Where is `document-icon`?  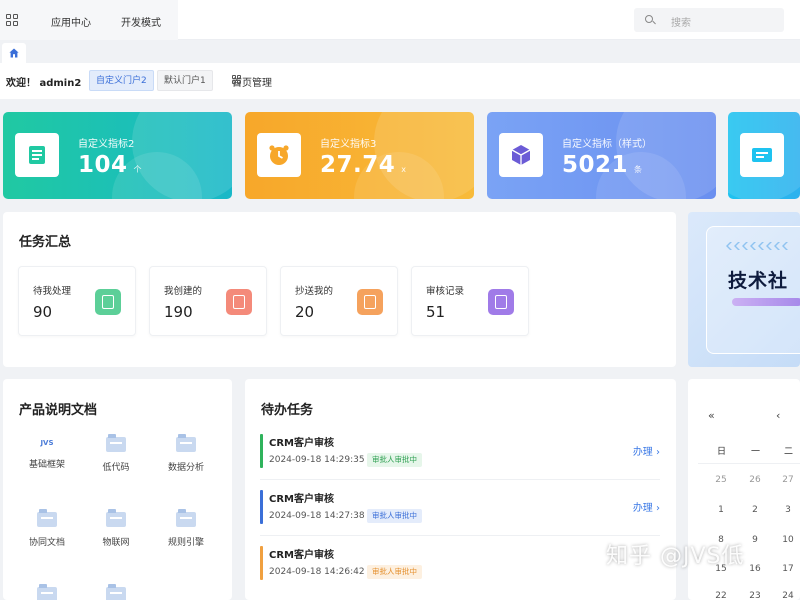 document-icon is located at coordinates (108, 302).